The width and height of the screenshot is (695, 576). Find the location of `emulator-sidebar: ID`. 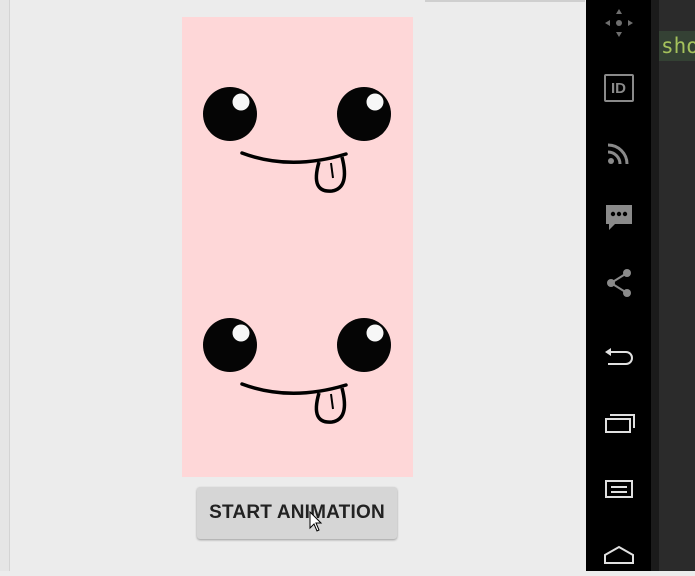

emulator-sidebar: ID is located at coordinates (618, 285).